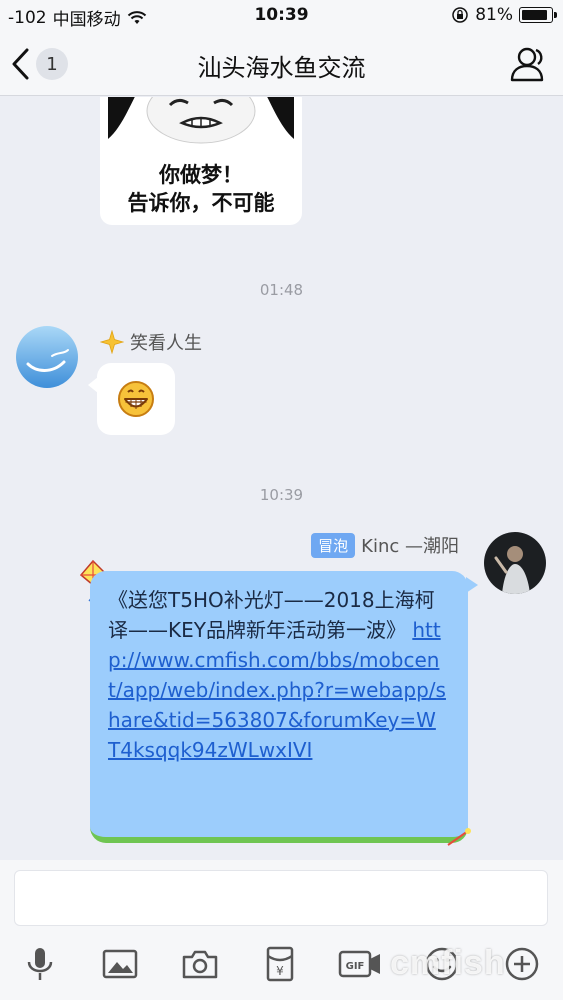 Image resolution: width=563 pixels, height=1000 pixels. What do you see at coordinates (166, 343) in the screenshot?
I see `sender-name-label: 笑看人生` at bounding box center [166, 343].